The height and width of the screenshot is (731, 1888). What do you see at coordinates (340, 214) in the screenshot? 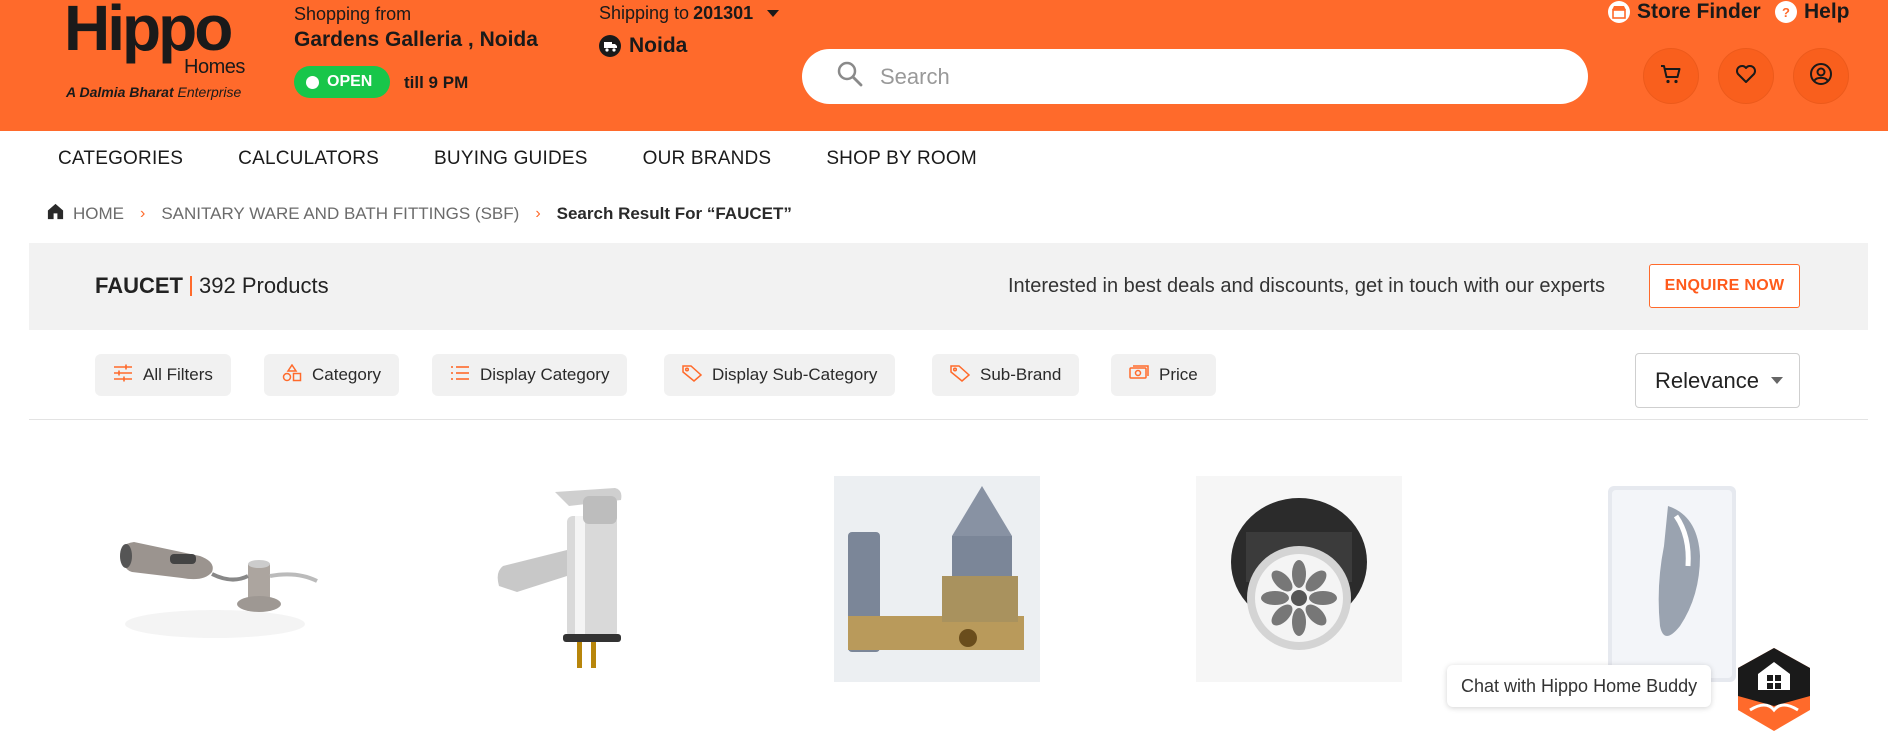
I see `breadcrumb-category: SANITARY WARE AND BATH FITTINGS (SBF)` at bounding box center [340, 214].